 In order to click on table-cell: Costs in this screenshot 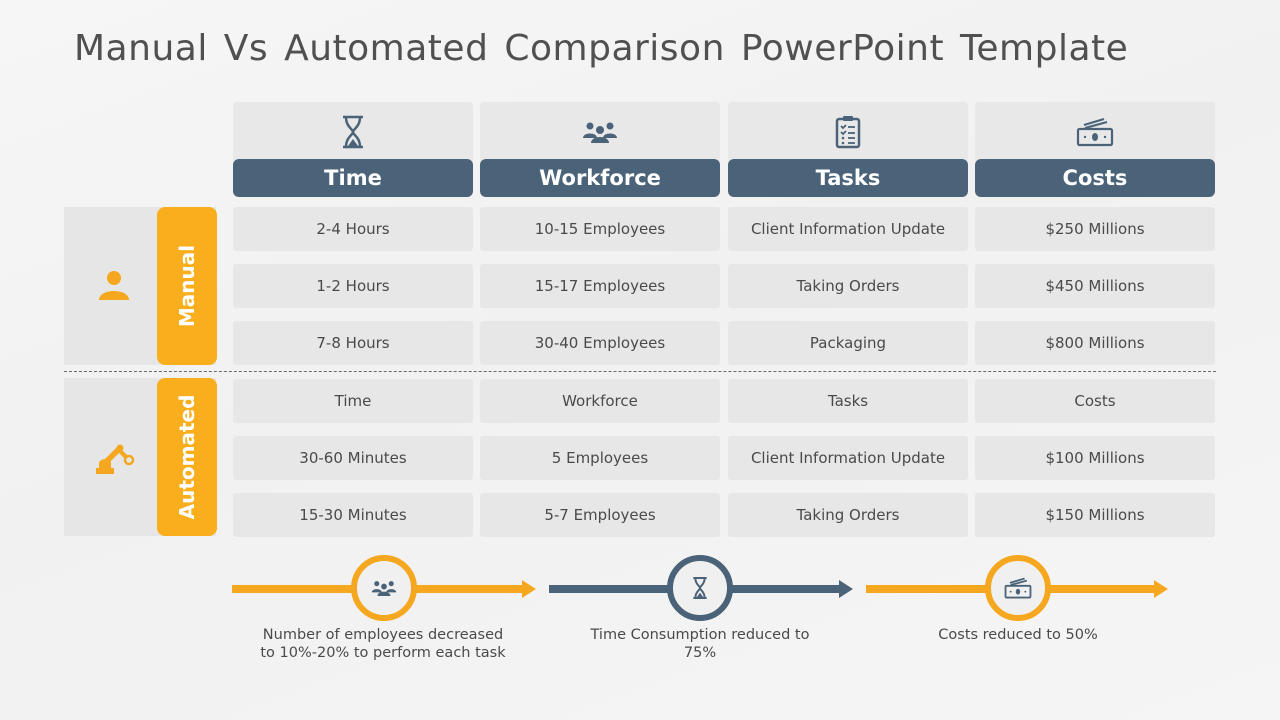, I will do `click(1095, 401)`.